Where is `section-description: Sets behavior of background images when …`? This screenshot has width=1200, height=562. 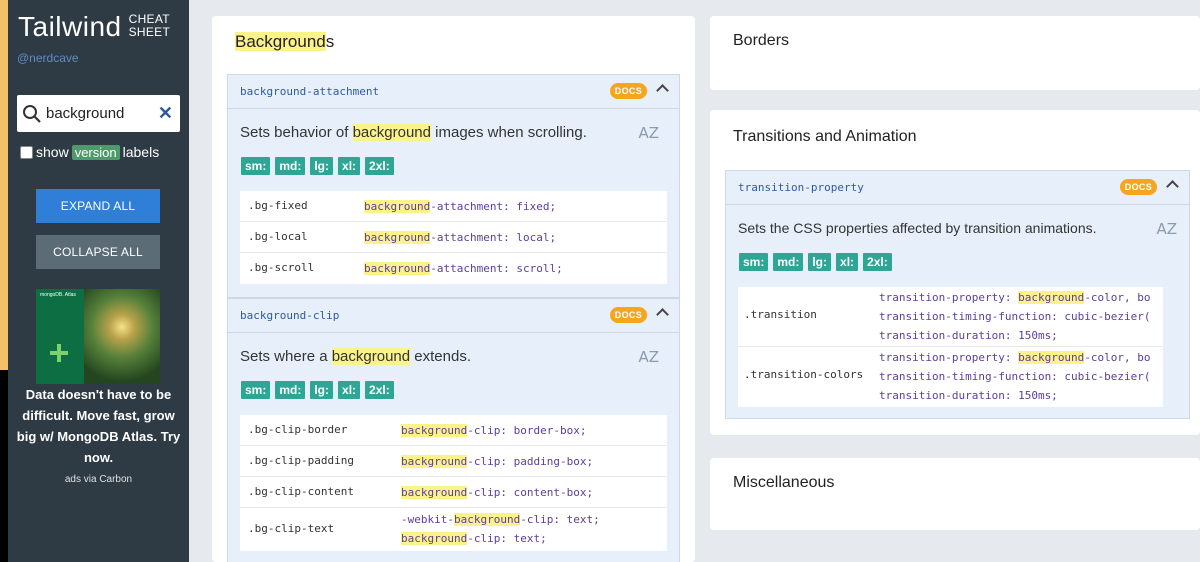 section-description: Sets behavior of background images when … is located at coordinates (413, 132).